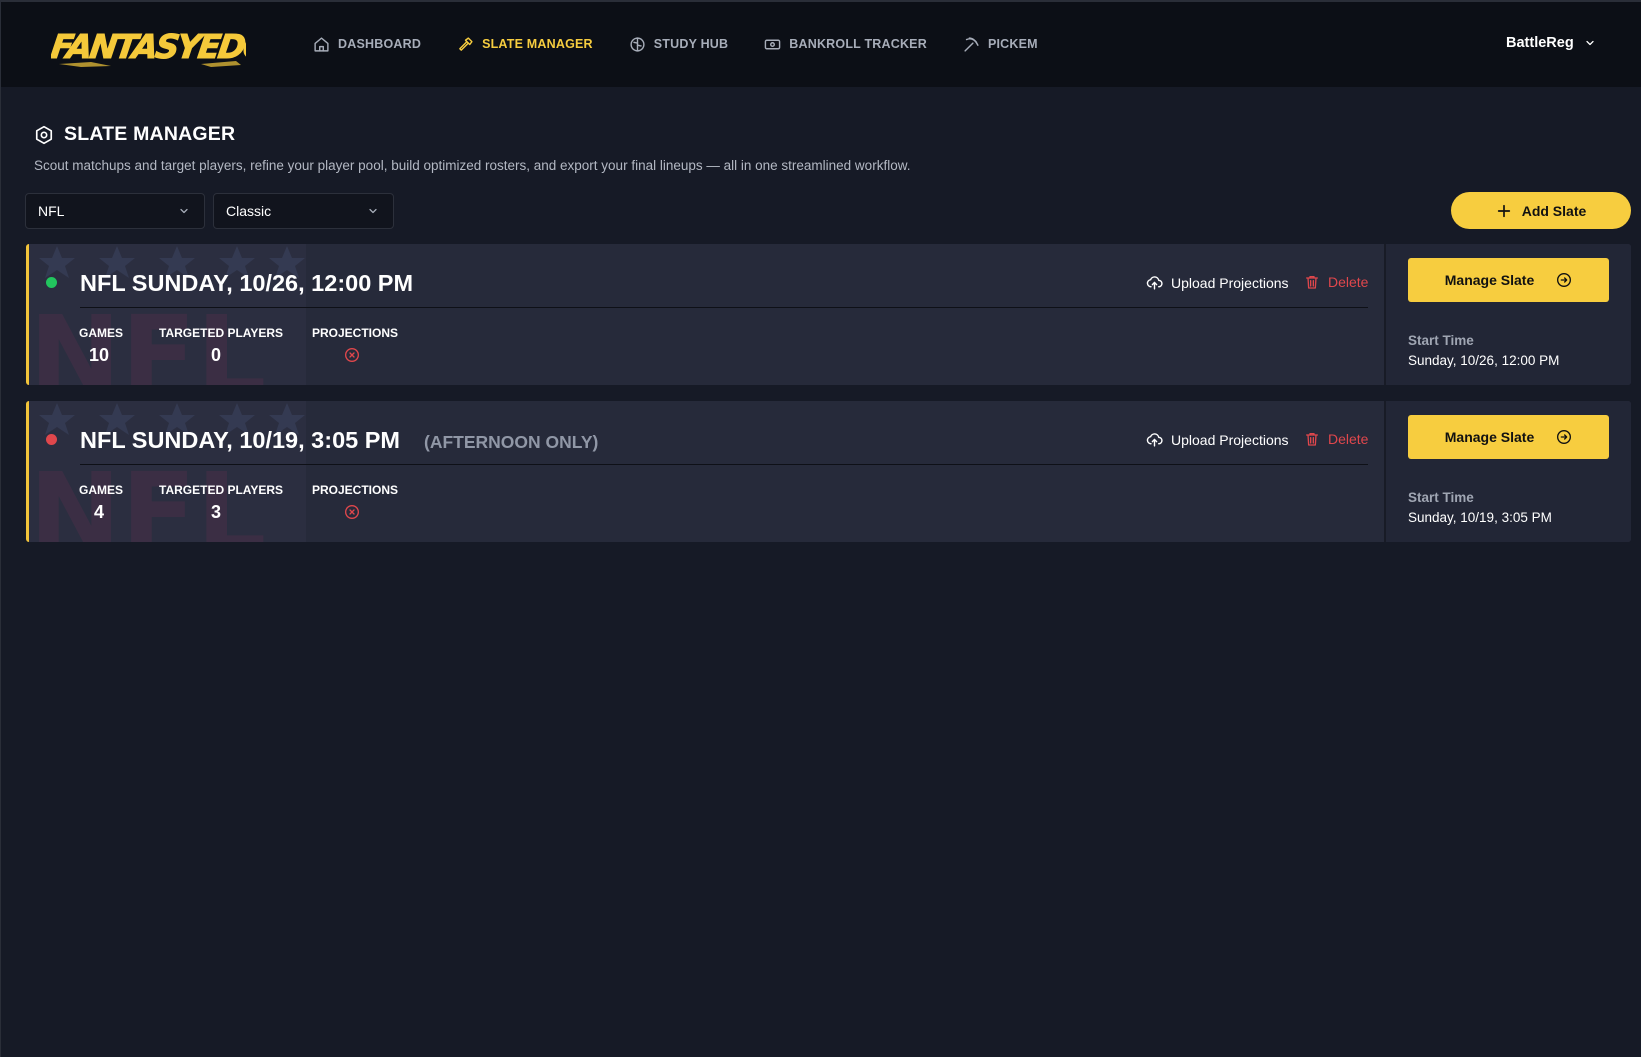  I want to click on username: BattleReg, so click(1540, 43).